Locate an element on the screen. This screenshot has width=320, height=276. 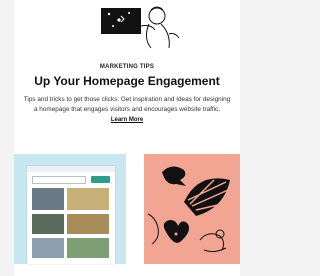
mockup-window is located at coordinates (71, 215).